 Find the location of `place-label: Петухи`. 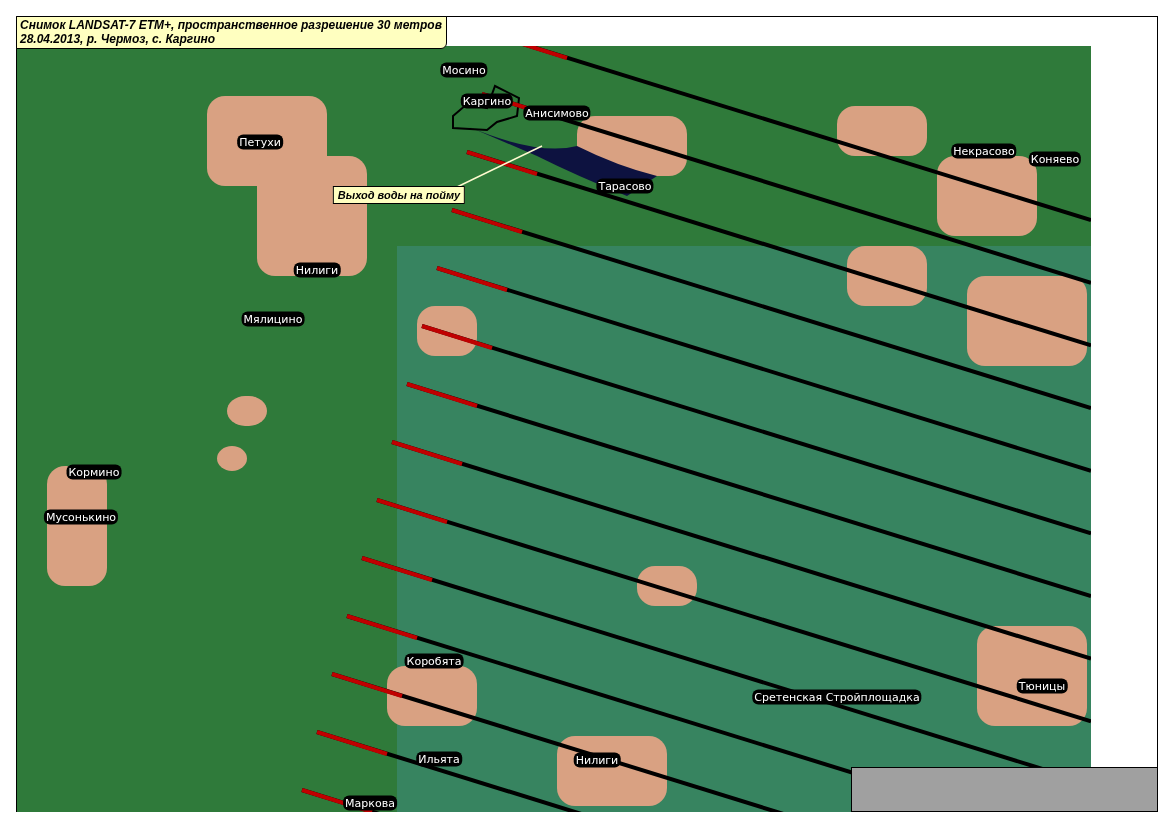

place-label: Петухи is located at coordinates (260, 142).